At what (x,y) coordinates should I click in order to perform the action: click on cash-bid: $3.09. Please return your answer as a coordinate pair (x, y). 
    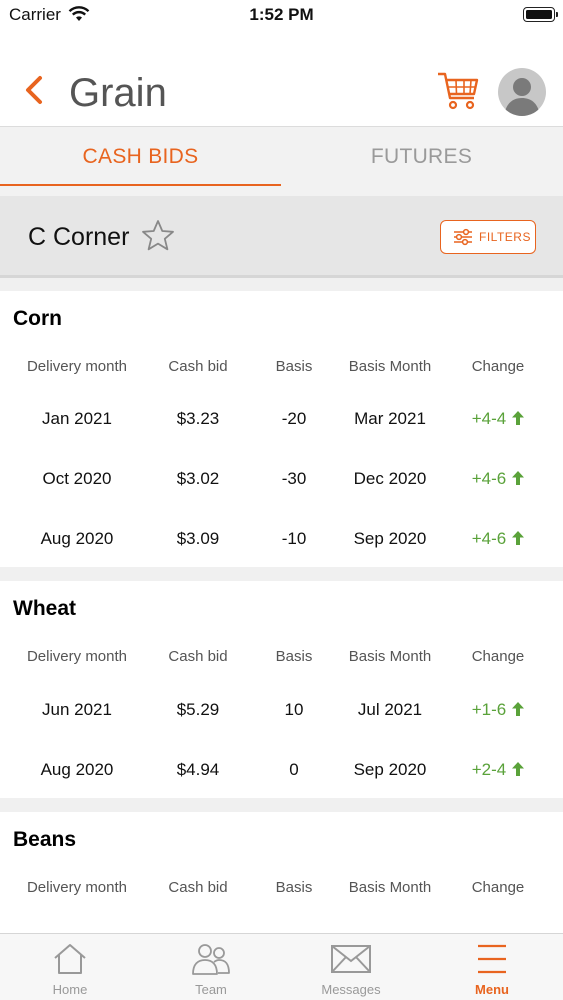
    Looking at the image, I should click on (198, 538).